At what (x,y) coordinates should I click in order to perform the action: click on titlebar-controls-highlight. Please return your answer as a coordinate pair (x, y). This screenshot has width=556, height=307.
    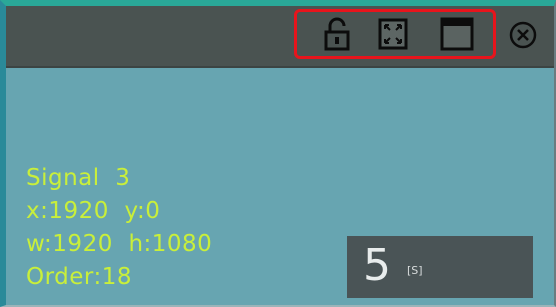
    Looking at the image, I should click on (395, 34).